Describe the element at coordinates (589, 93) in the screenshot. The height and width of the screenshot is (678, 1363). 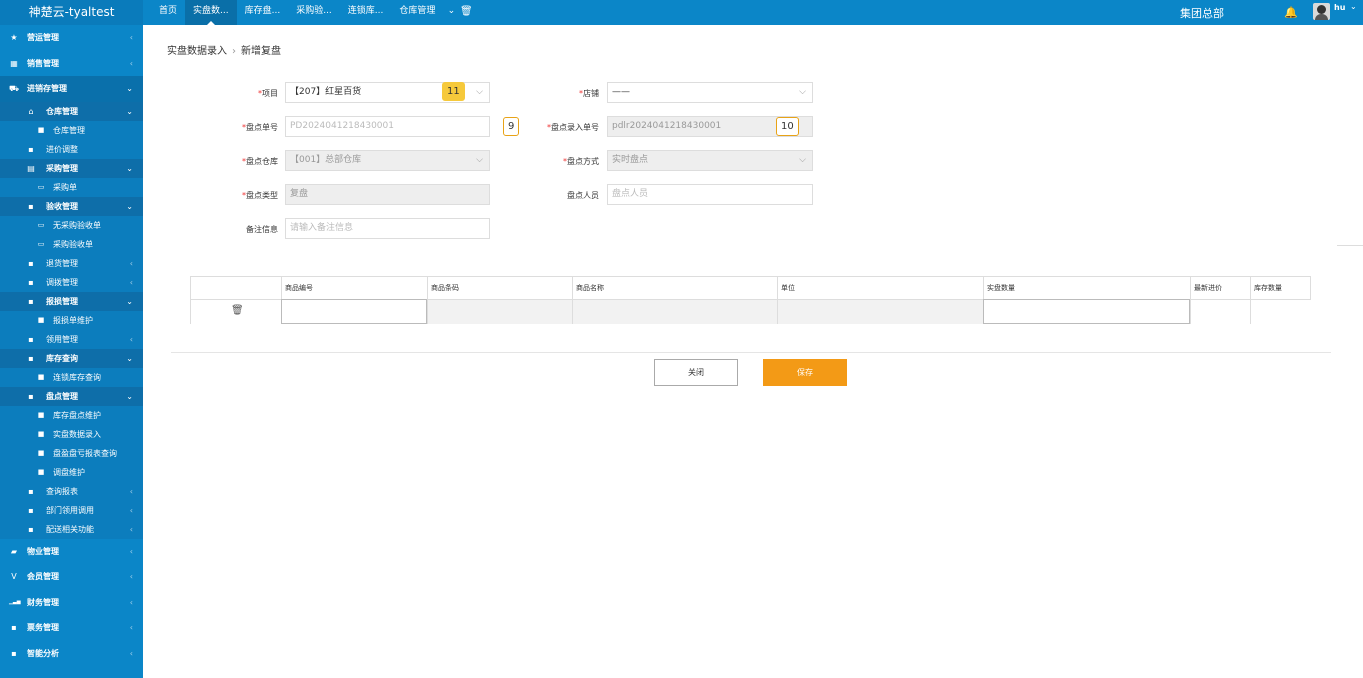
I see `store-label: *店铺` at that location.